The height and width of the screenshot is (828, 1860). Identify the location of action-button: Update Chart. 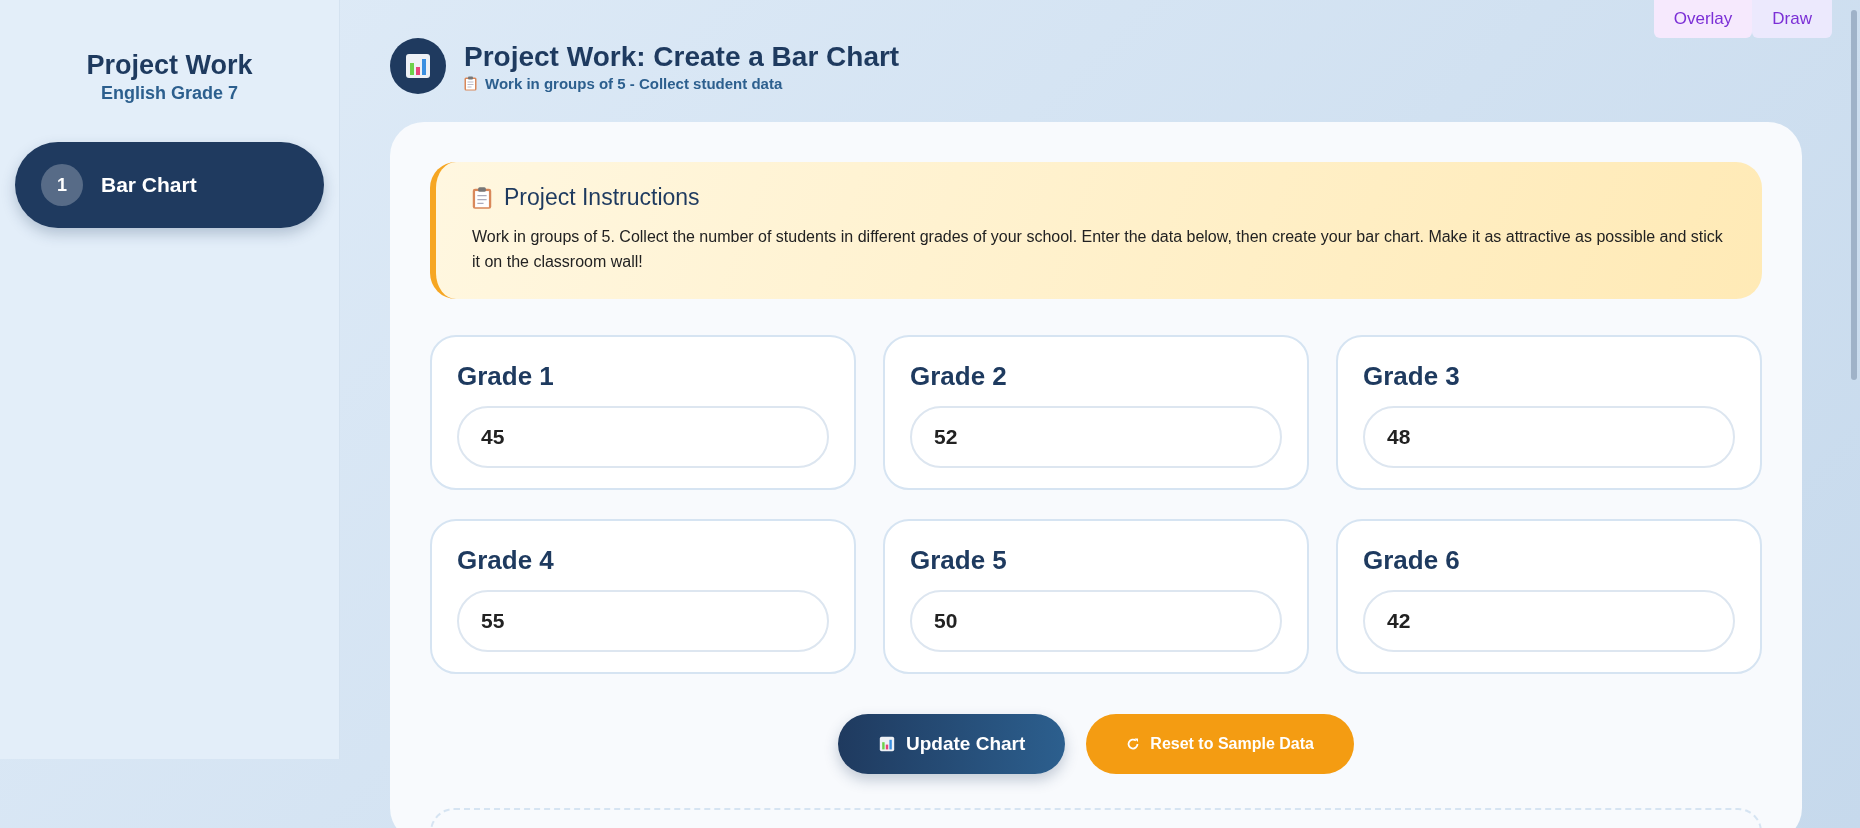
(952, 743).